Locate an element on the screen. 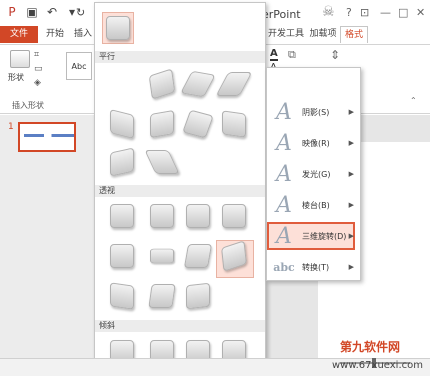 The height and width of the screenshot is (376, 430). help-icon: ? is located at coordinates (349, 12).